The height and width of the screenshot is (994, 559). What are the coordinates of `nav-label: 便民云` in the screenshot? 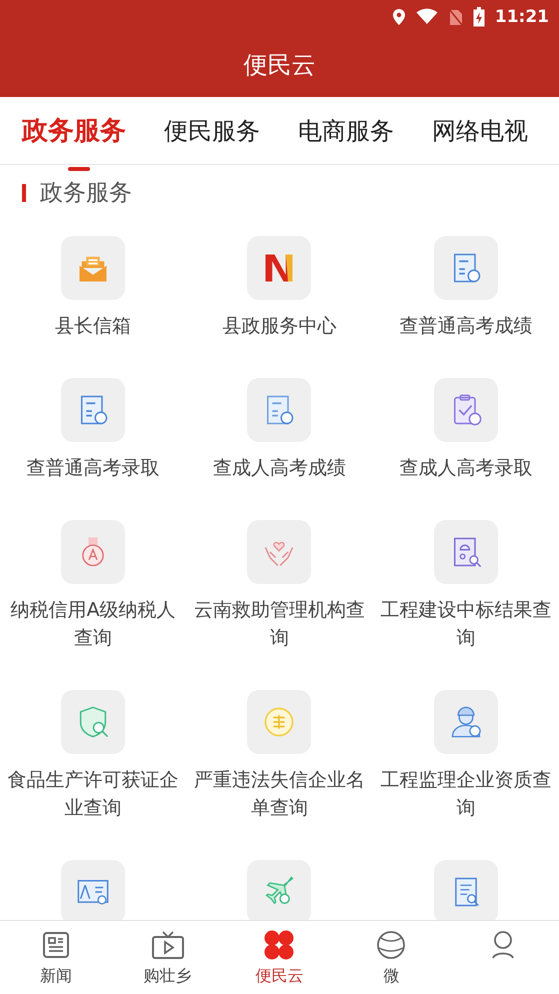 It's located at (279, 976).